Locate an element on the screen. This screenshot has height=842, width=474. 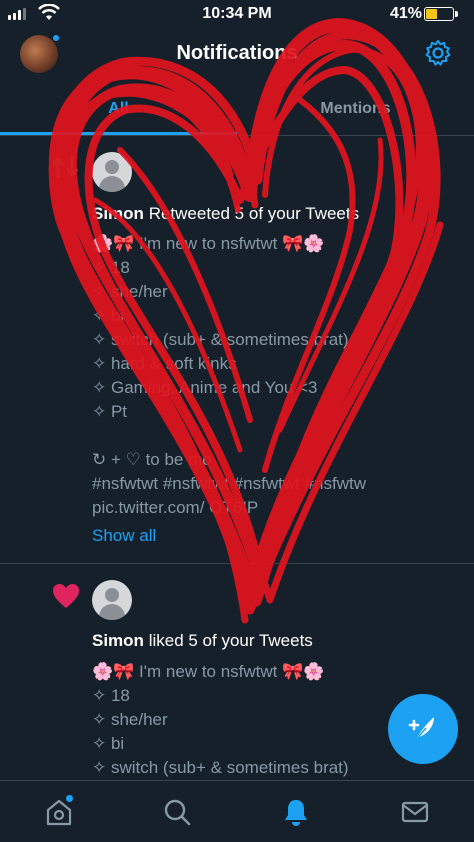
tab-bar: All Mentions is located at coordinates (237, 112).